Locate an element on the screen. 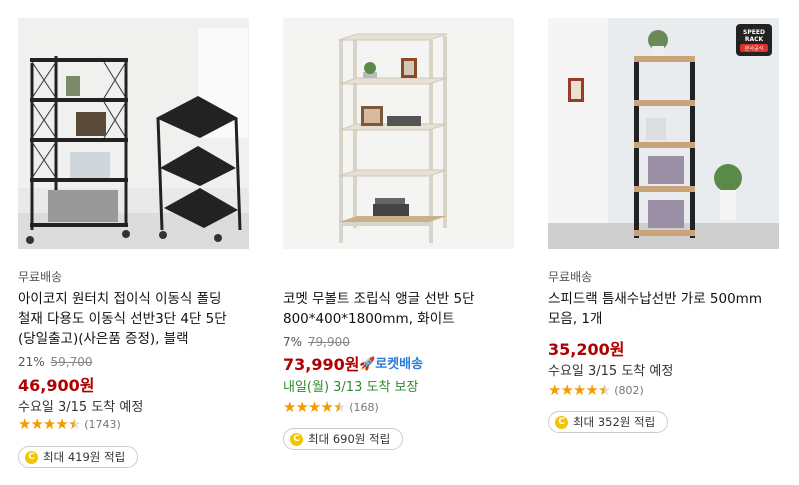 The height and width of the screenshot is (485, 799). discount-row: 21% 59,700 is located at coordinates (55, 362).